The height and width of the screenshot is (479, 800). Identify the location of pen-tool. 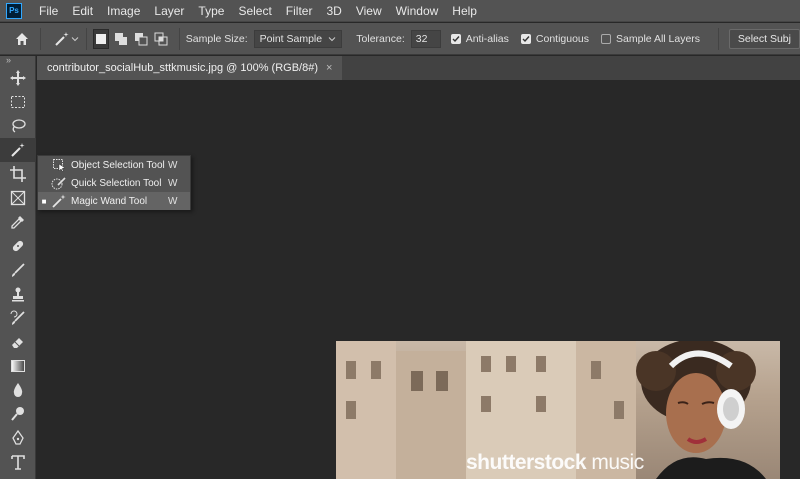
(18, 438).